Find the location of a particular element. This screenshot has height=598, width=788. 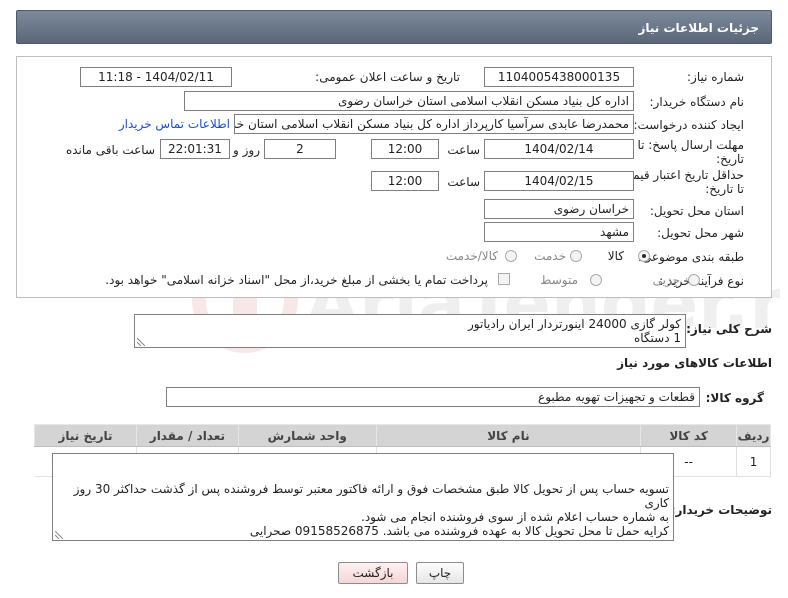

page-title: جزئیات اطلاعات نیاز is located at coordinates (698, 28).